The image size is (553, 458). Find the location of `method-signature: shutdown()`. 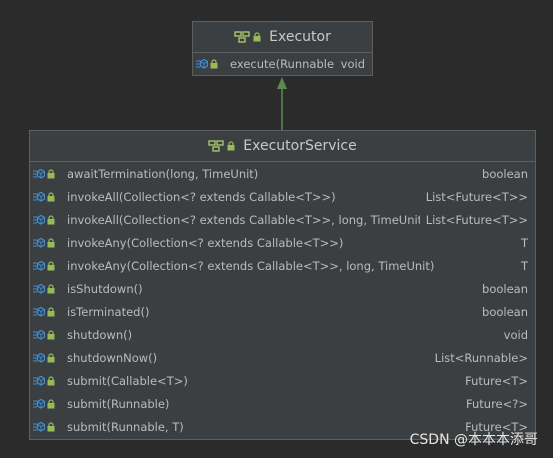

method-signature: shutdown() is located at coordinates (100, 334).